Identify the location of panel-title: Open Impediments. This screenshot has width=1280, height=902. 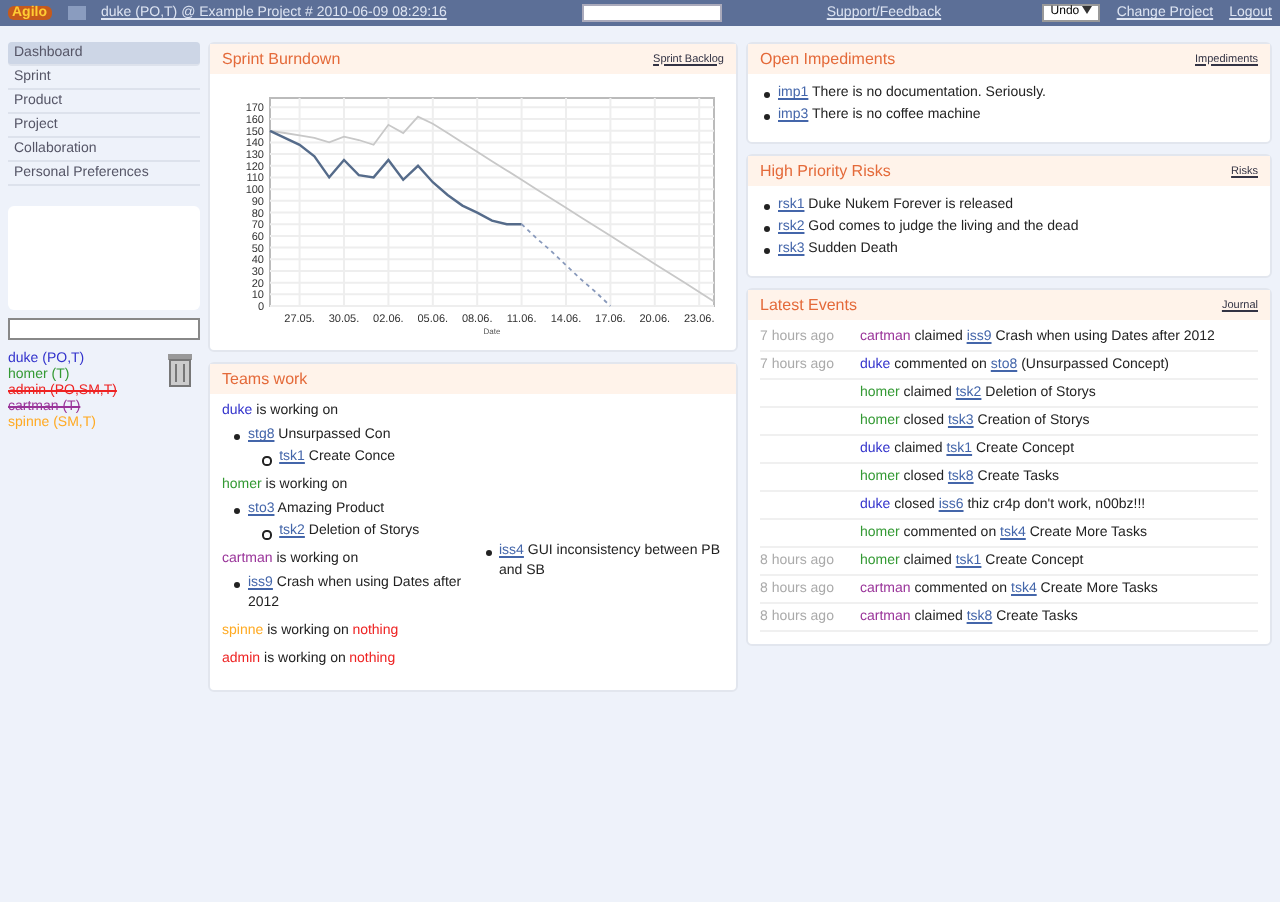
(828, 59).